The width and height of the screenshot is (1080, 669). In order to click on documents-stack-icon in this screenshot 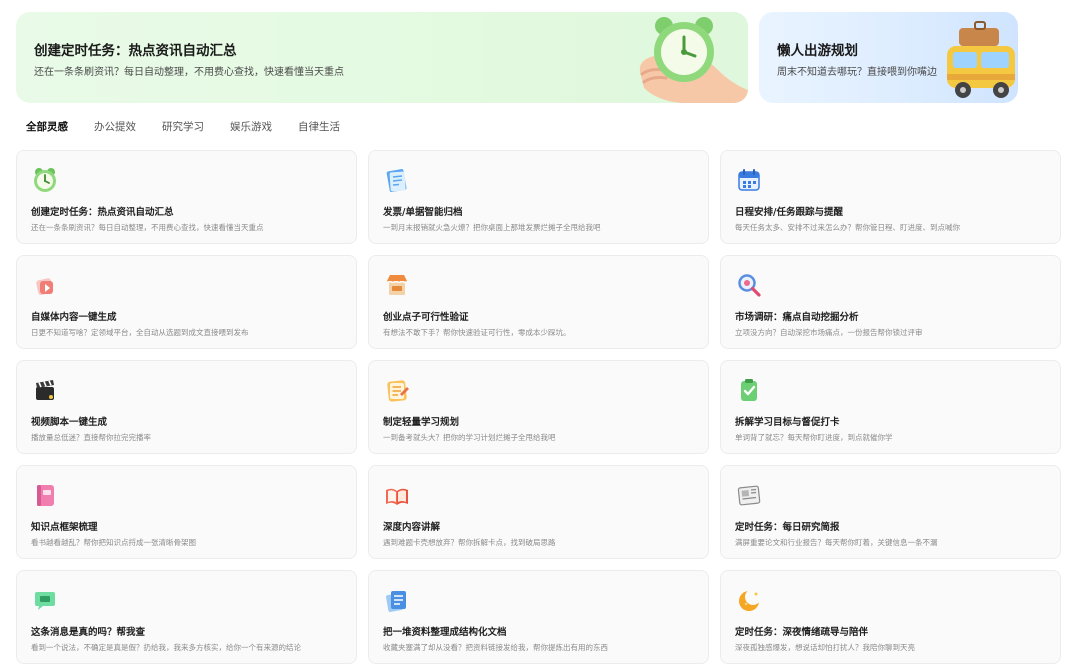, I will do `click(396, 601)`.